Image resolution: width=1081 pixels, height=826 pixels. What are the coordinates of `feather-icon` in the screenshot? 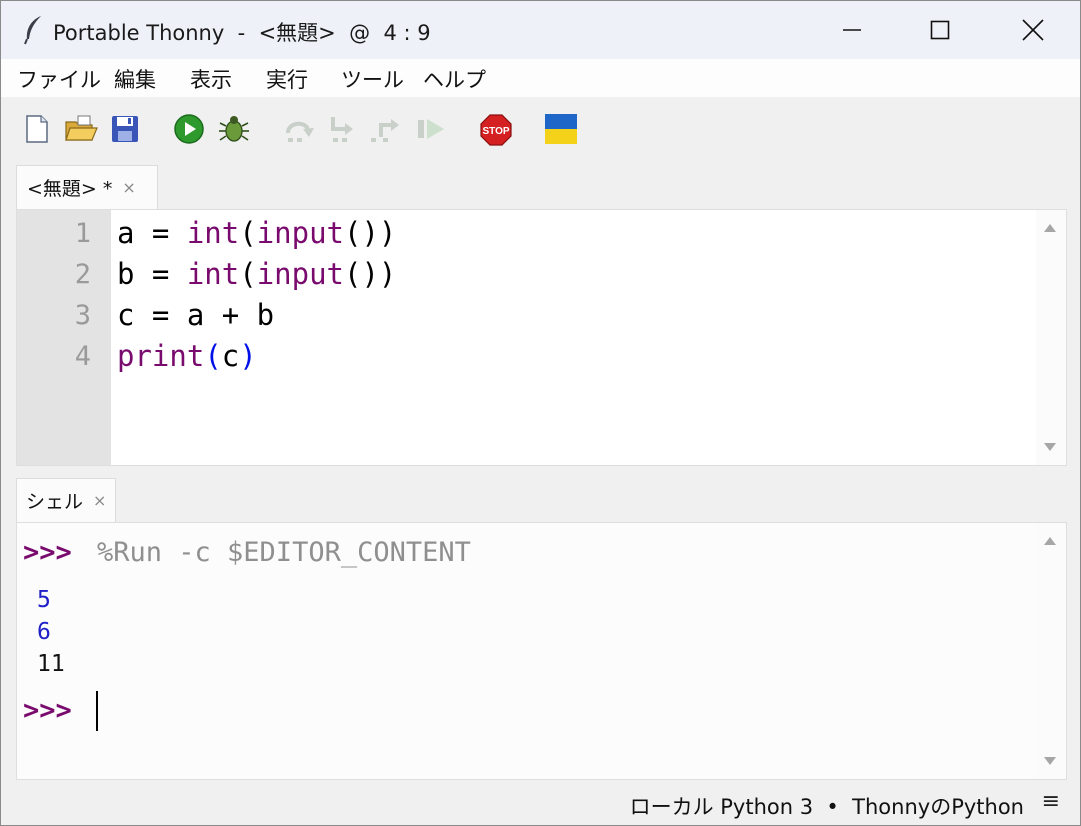 It's located at (33, 30).